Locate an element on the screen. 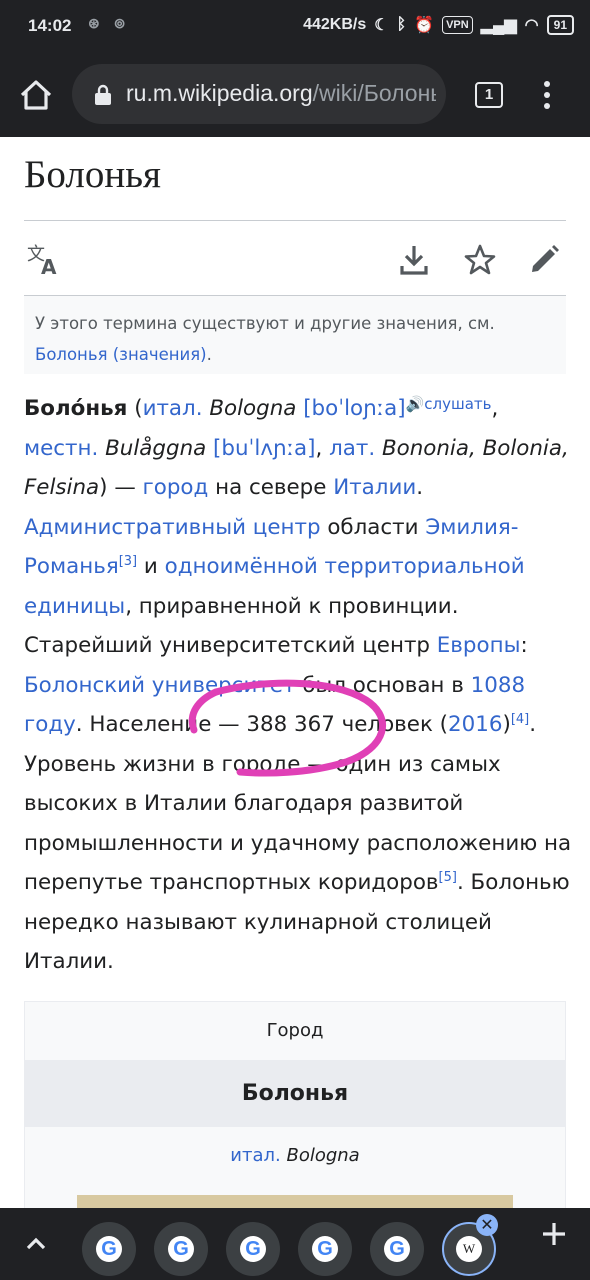  ipa-local: [buˈlʌɲːa] is located at coordinates (264, 448).